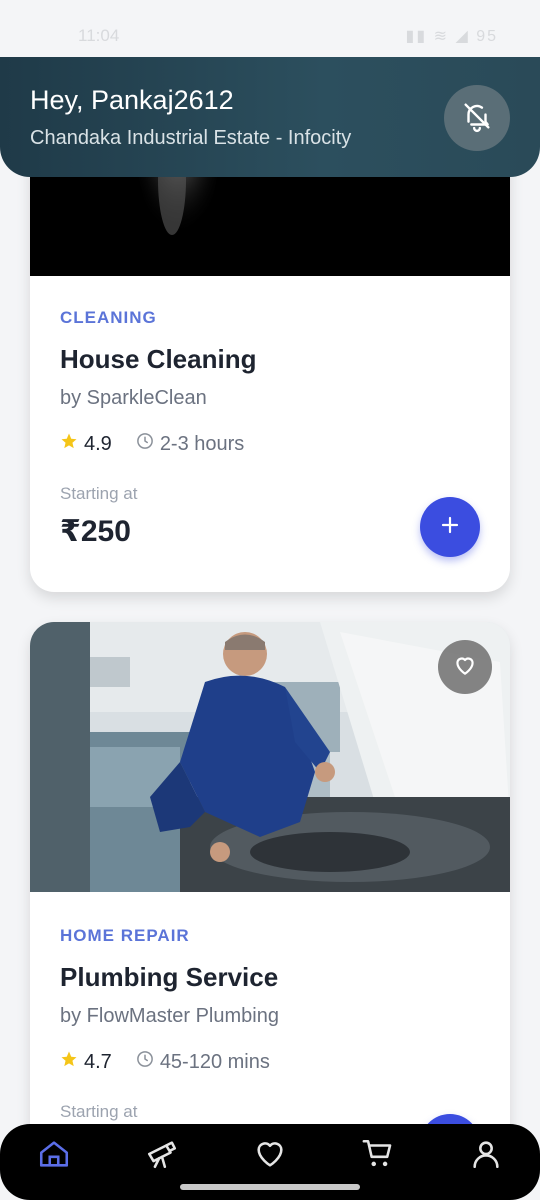 This screenshot has width=540, height=1200. What do you see at coordinates (169, 1016) in the screenshot?
I see `service-provider: by FlowMaster Plumbing` at bounding box center [169, 1016].